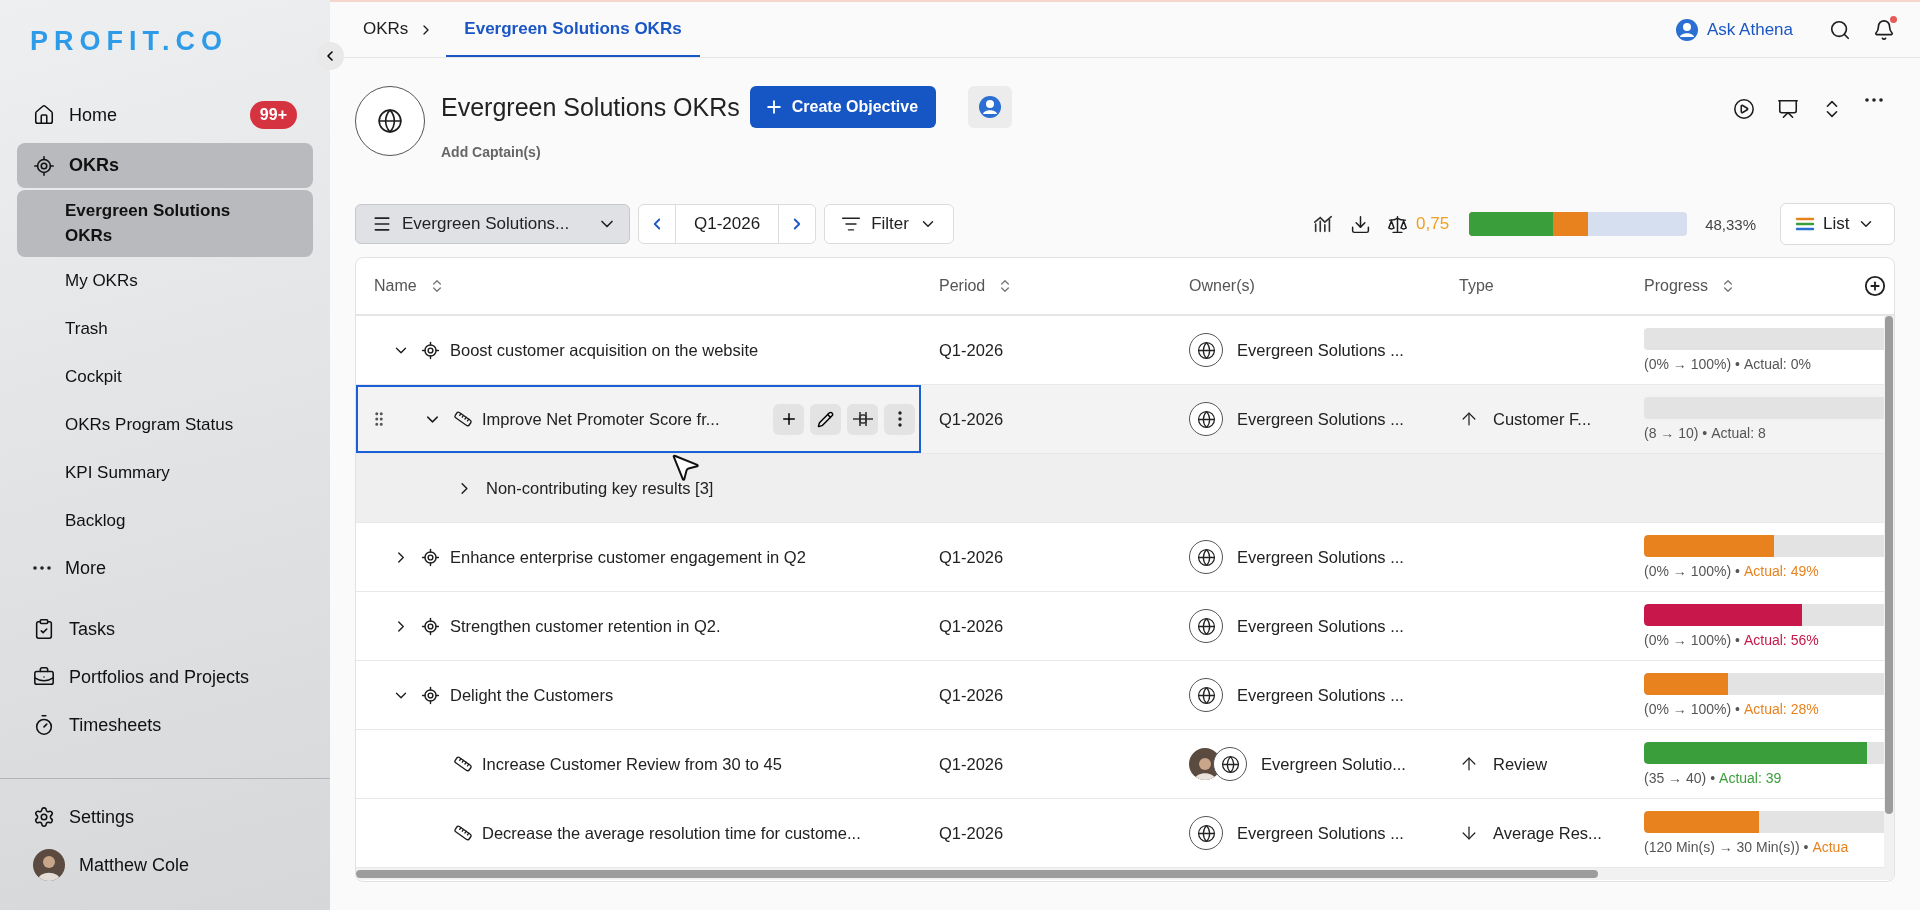  I want to click on nav-subitem: OKRs Program Status, so click(165, 425).